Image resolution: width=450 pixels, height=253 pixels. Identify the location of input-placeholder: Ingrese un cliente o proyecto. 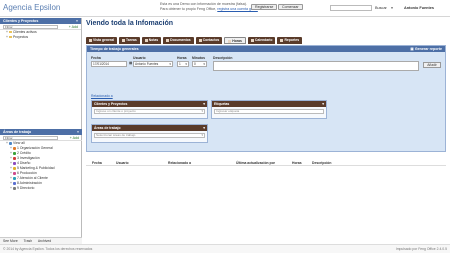
(116, 111).